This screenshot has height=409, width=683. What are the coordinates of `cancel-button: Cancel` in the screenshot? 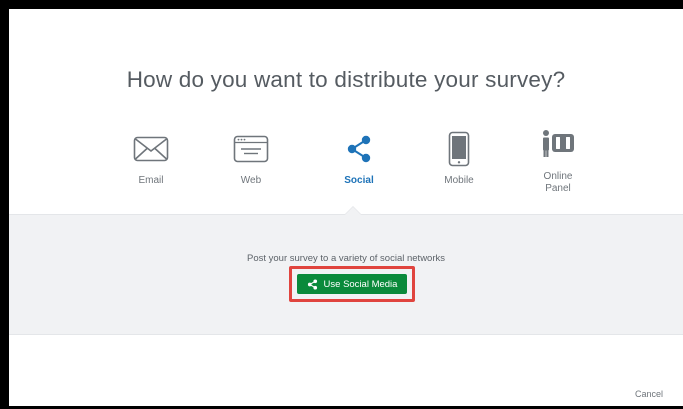 It's located at (649, 394).